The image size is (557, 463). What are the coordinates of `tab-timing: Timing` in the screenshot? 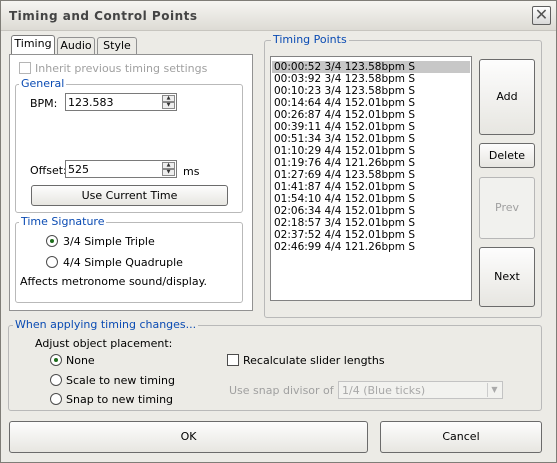 It's located at (33, 45).